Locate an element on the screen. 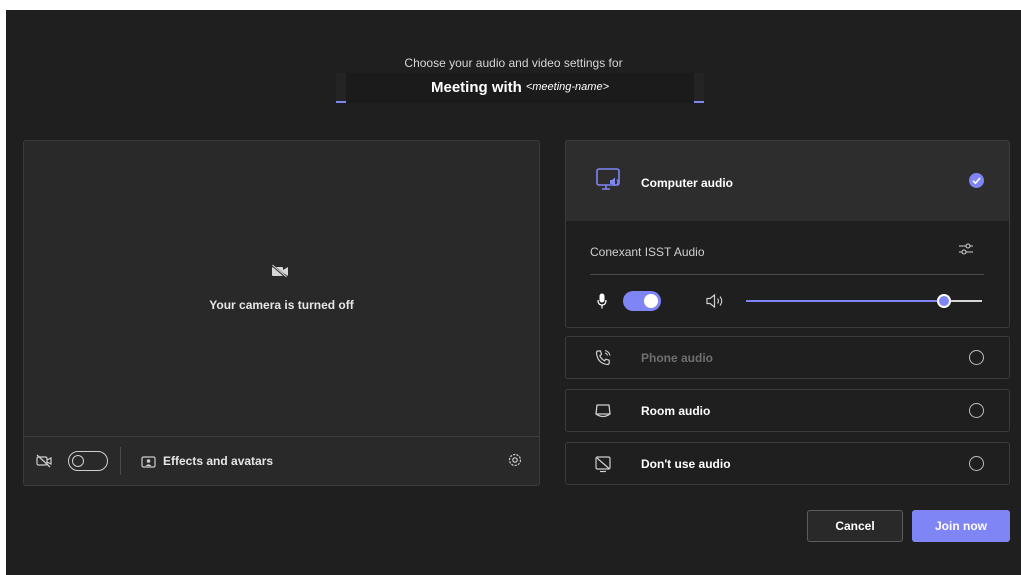  effects-and-avatars-button: Effects and avatars is located at coordinates (218, 461).